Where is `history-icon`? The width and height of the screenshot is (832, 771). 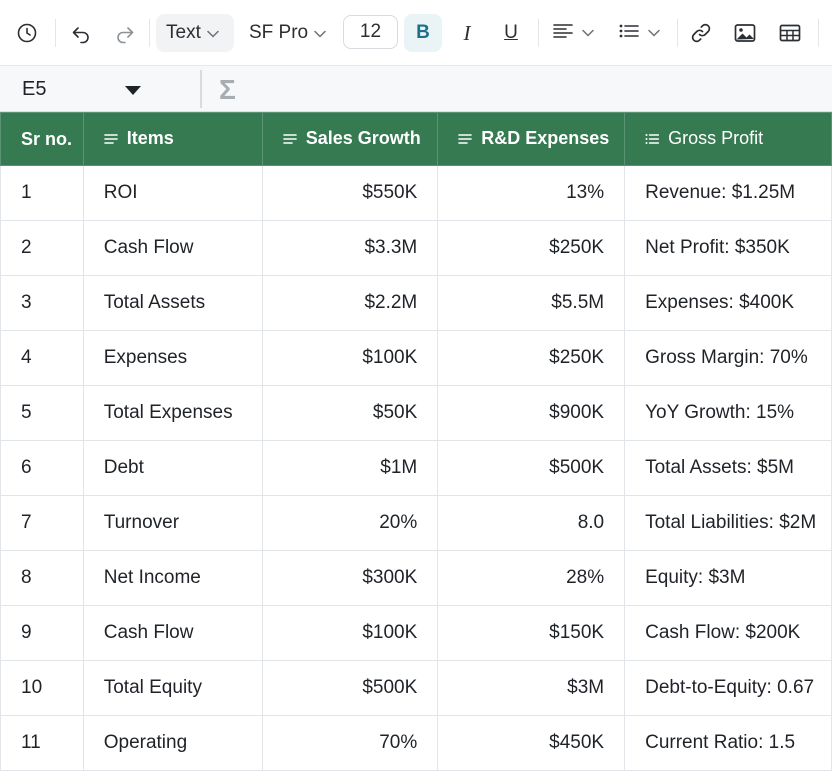 history-icon is located at coordinates (27, 33).